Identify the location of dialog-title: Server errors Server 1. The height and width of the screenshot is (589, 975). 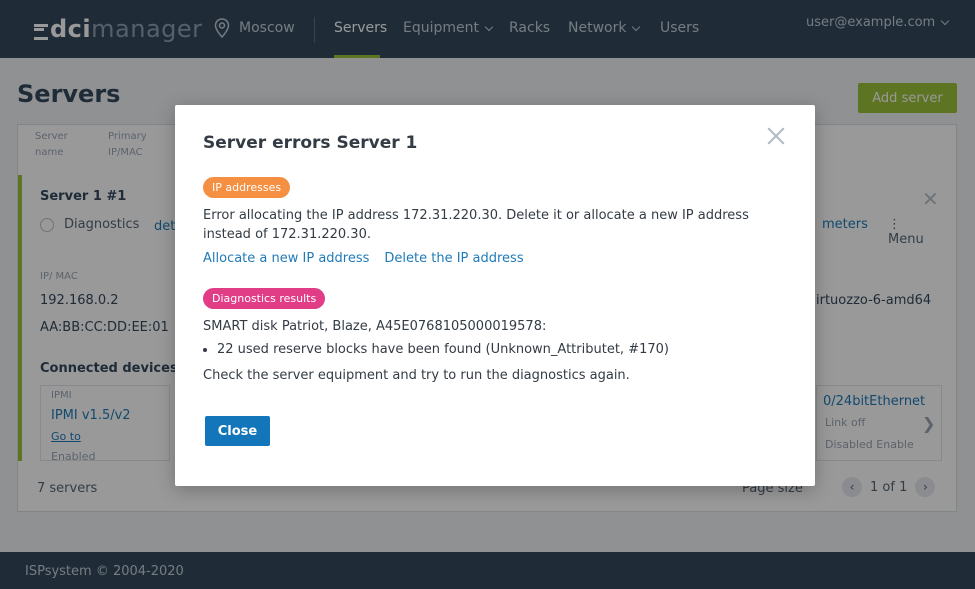
(310, 143).